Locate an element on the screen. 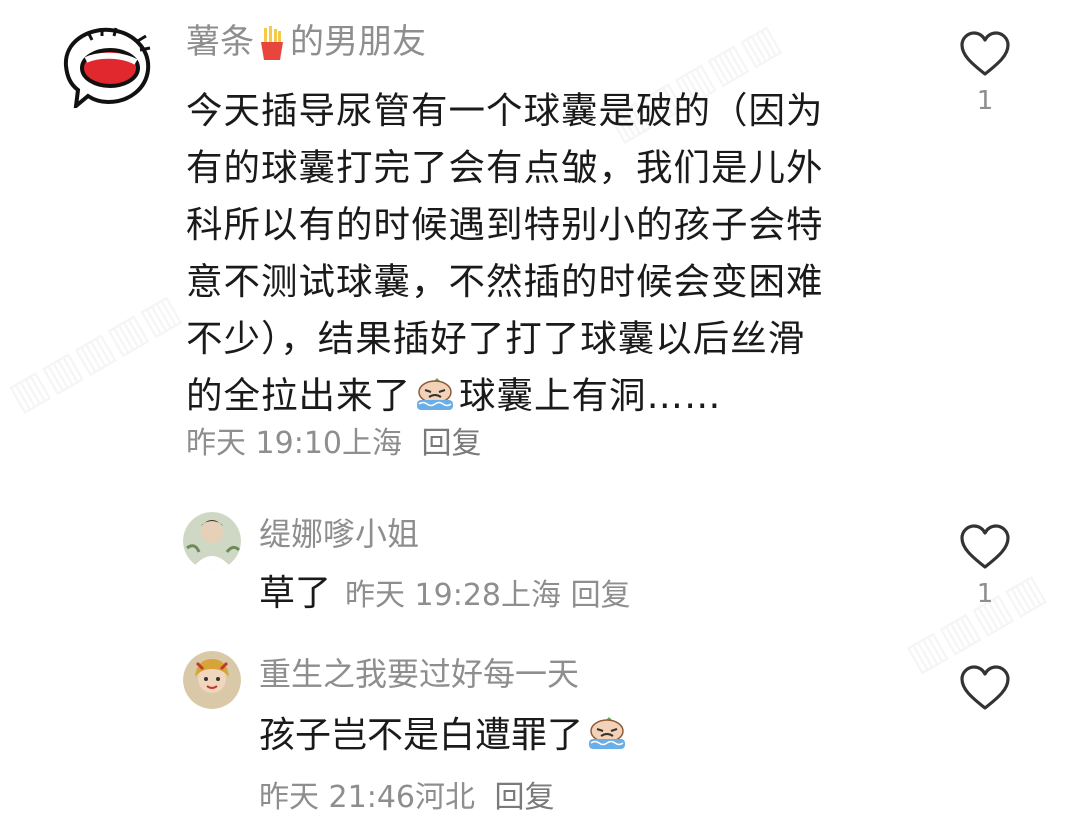 The image size is (1080, 822). username-part2: 的男朋友 is located at coordinates (358, 42).